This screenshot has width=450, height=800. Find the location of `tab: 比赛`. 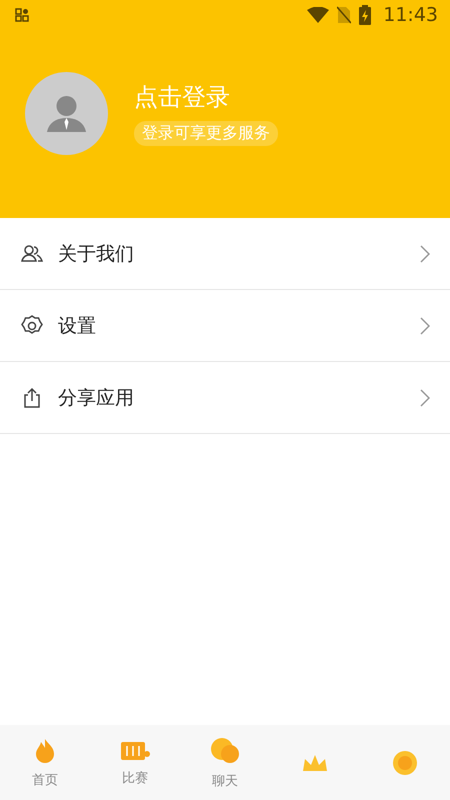

tab: 比赛 is located at coordinates (135, 762).